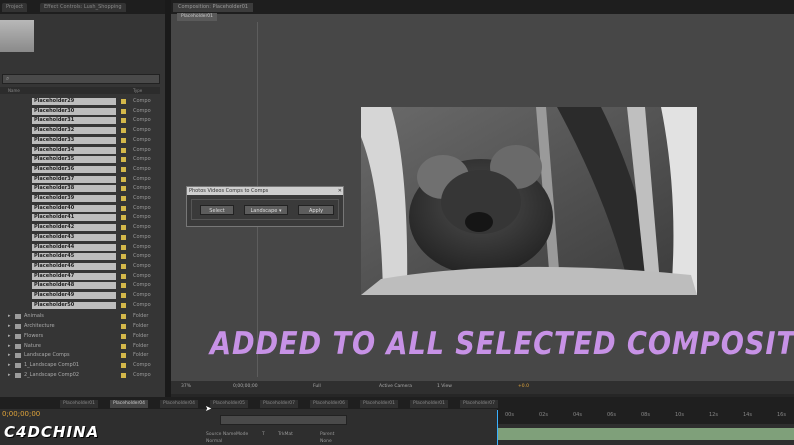 The width and height of the screenshot is (794, 445). What do you see at coordinates (79, 365) in the screenshot?
I see `project-folder-row: ▸ 1_Landscape Comp01 Compo` at bounding box center [79, 365].